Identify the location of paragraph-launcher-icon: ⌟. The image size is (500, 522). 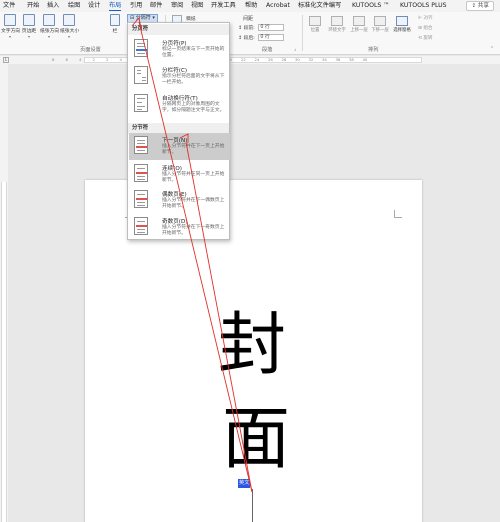
(295, 49).